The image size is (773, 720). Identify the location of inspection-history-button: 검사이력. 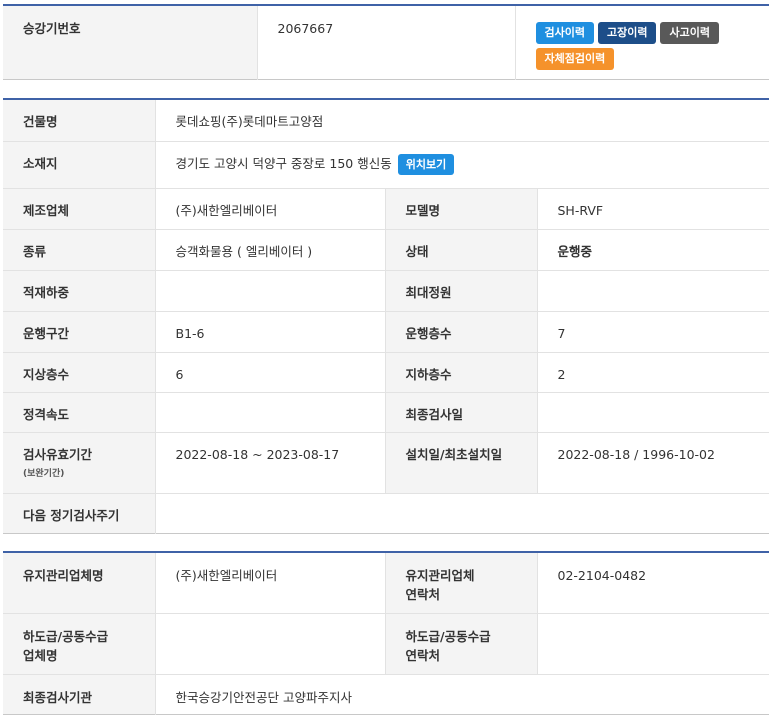
(564, 33).